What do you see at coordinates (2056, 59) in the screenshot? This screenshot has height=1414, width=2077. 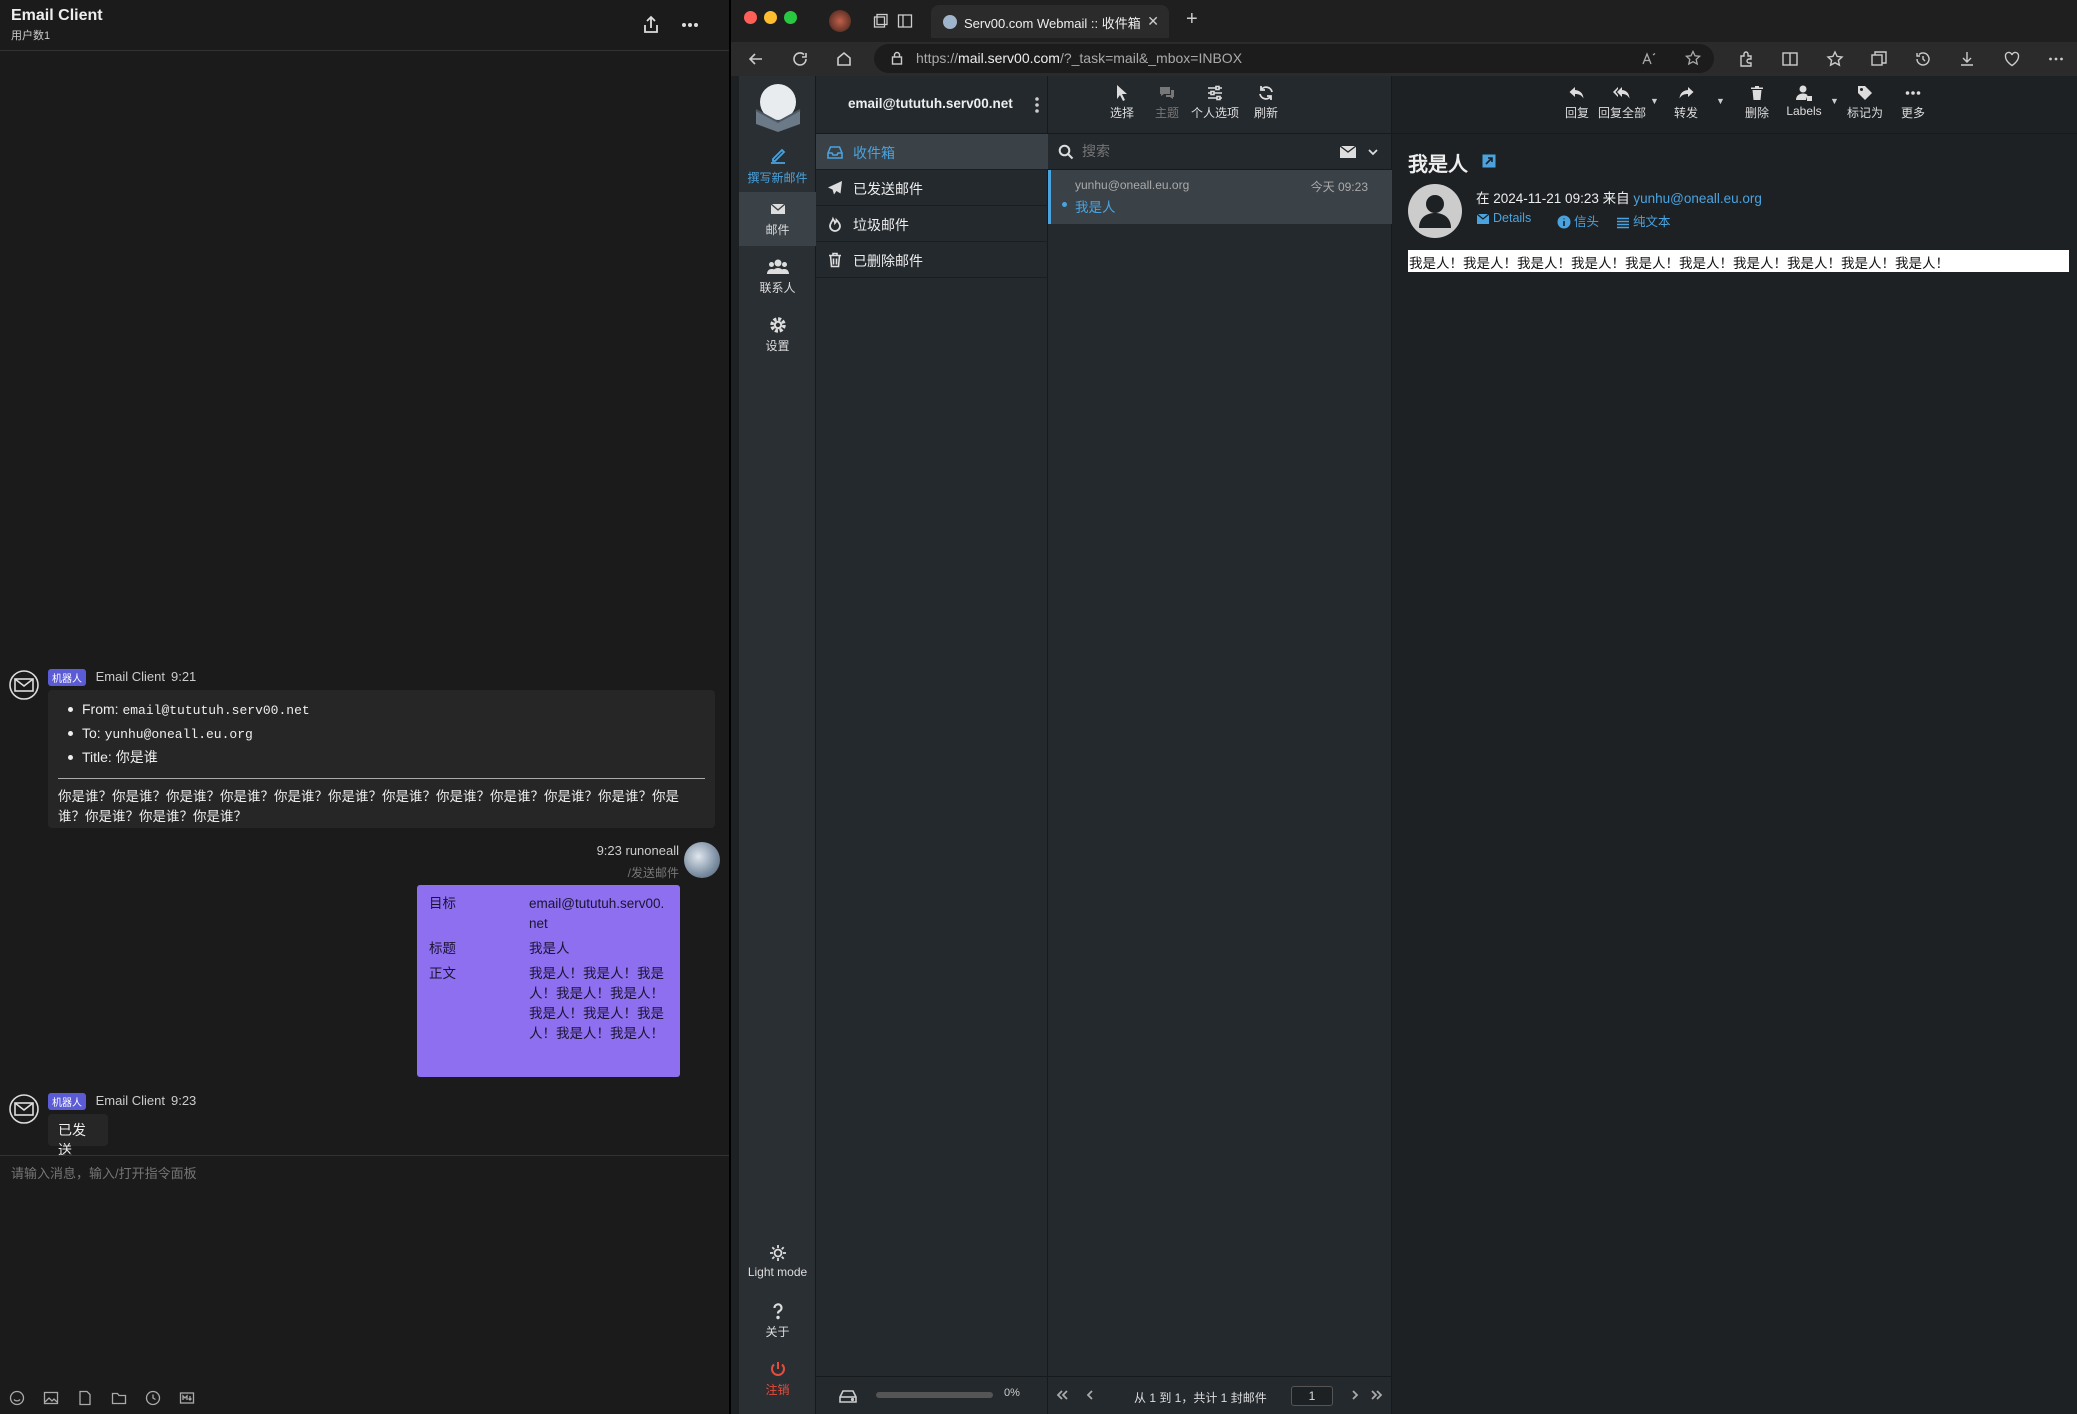 I see `browser-menu-icon` at bounding box center [2056, 59].